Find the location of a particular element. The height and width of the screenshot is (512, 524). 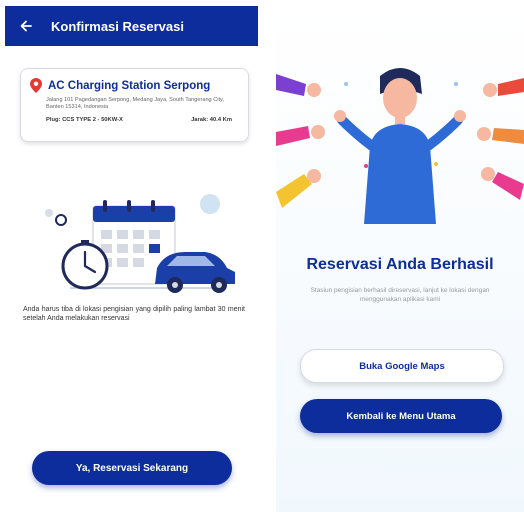

location-pin-icon is located at coordinates (36, 85).